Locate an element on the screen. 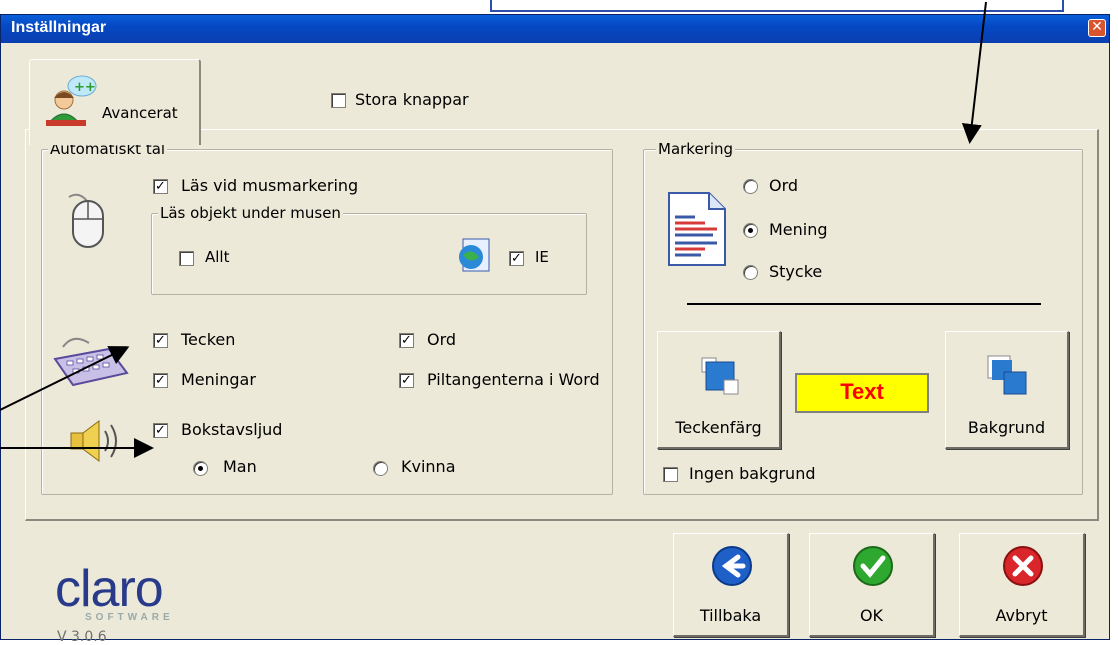 The image size is (1118, 645). no-background-label: Ingen bakgrund is located at coordinates (752, 473).